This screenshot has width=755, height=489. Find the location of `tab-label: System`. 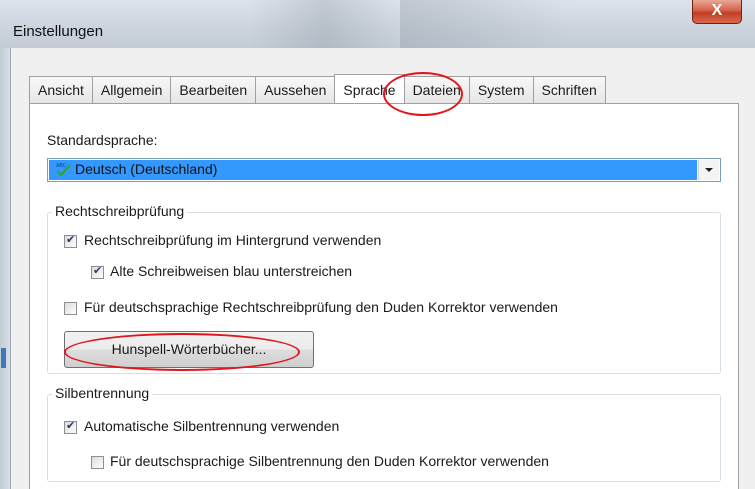

tab-label: System is located at coordinates (501, 90).